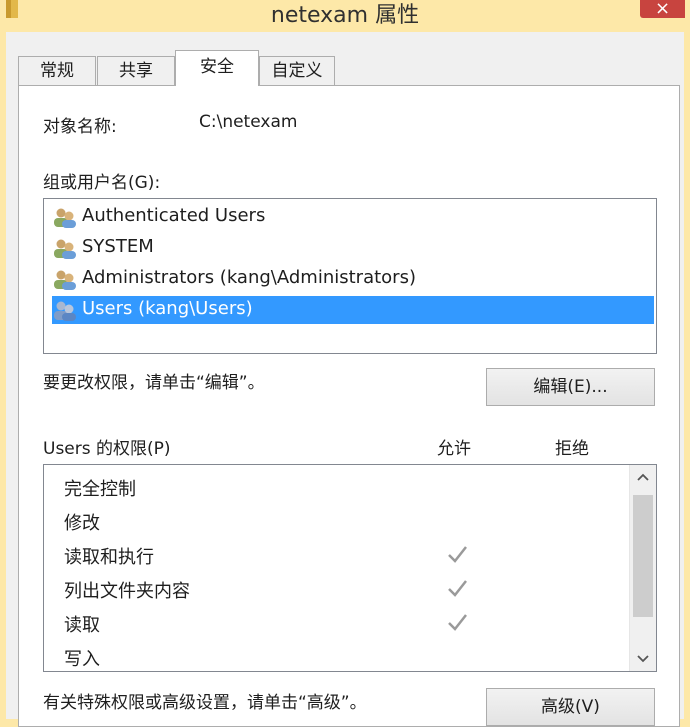 The height and width of the screenshot is (727, 690). Describe the element at coordinates (336, 624) in the screenshot. I see `permission-row-read: 读取` at that location.